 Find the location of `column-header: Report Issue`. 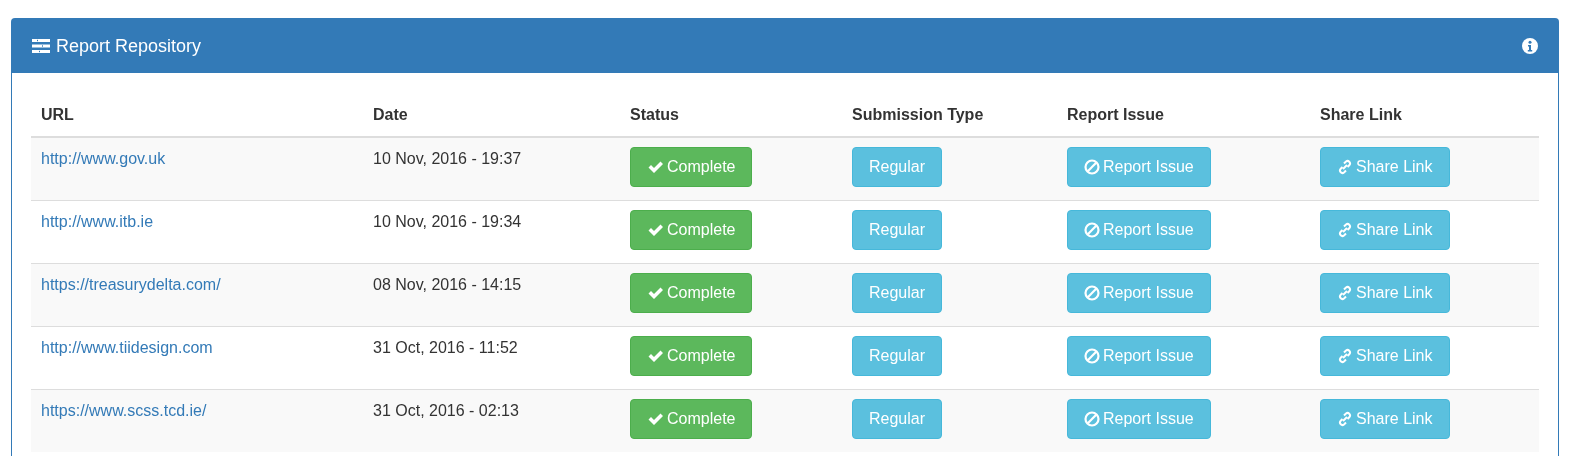

column-header: Report Issue is located at coordinates (1115, 114).